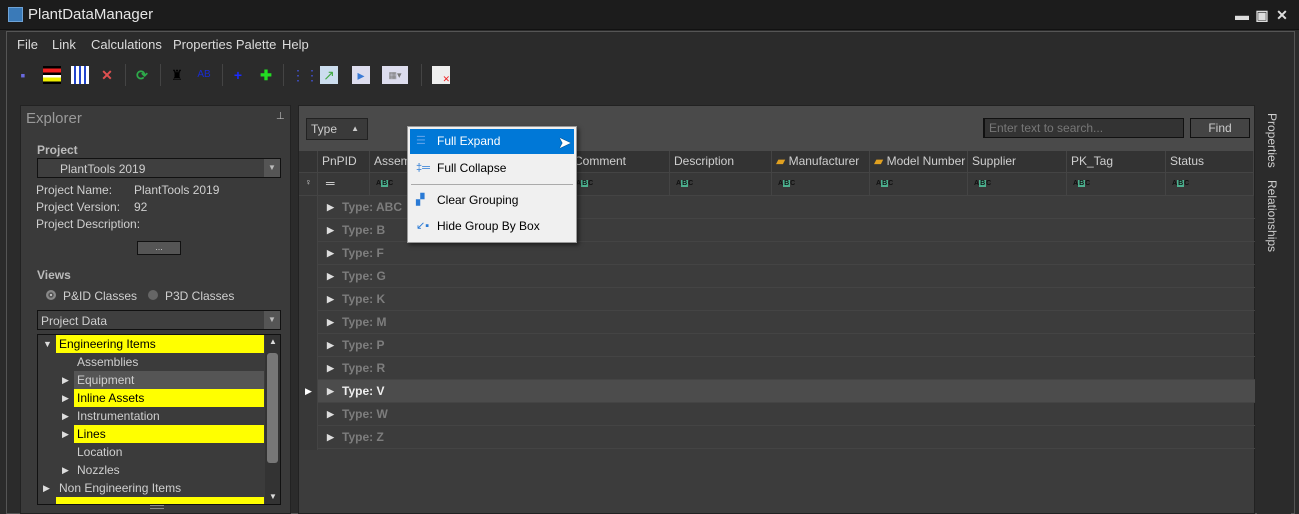 This screenshot has height=514, width=1299. What do you see at coordinates (821, 162) in the screenshot?
I see `column-header-manufacturer: ▰ Manufacturer` at bounding box center [821, 162].